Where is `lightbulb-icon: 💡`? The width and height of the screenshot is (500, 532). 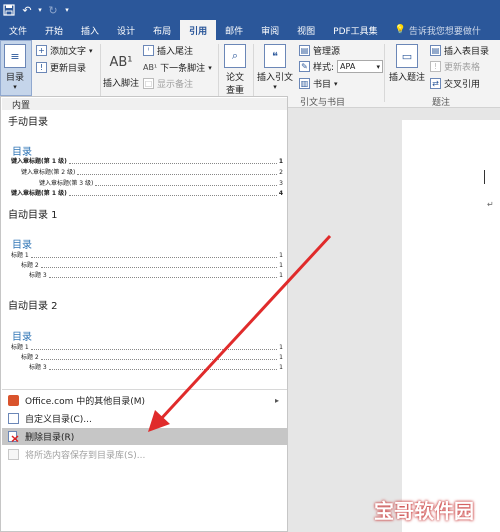
lightbulb-icon: 💡 is located at coordinates (400, 30).